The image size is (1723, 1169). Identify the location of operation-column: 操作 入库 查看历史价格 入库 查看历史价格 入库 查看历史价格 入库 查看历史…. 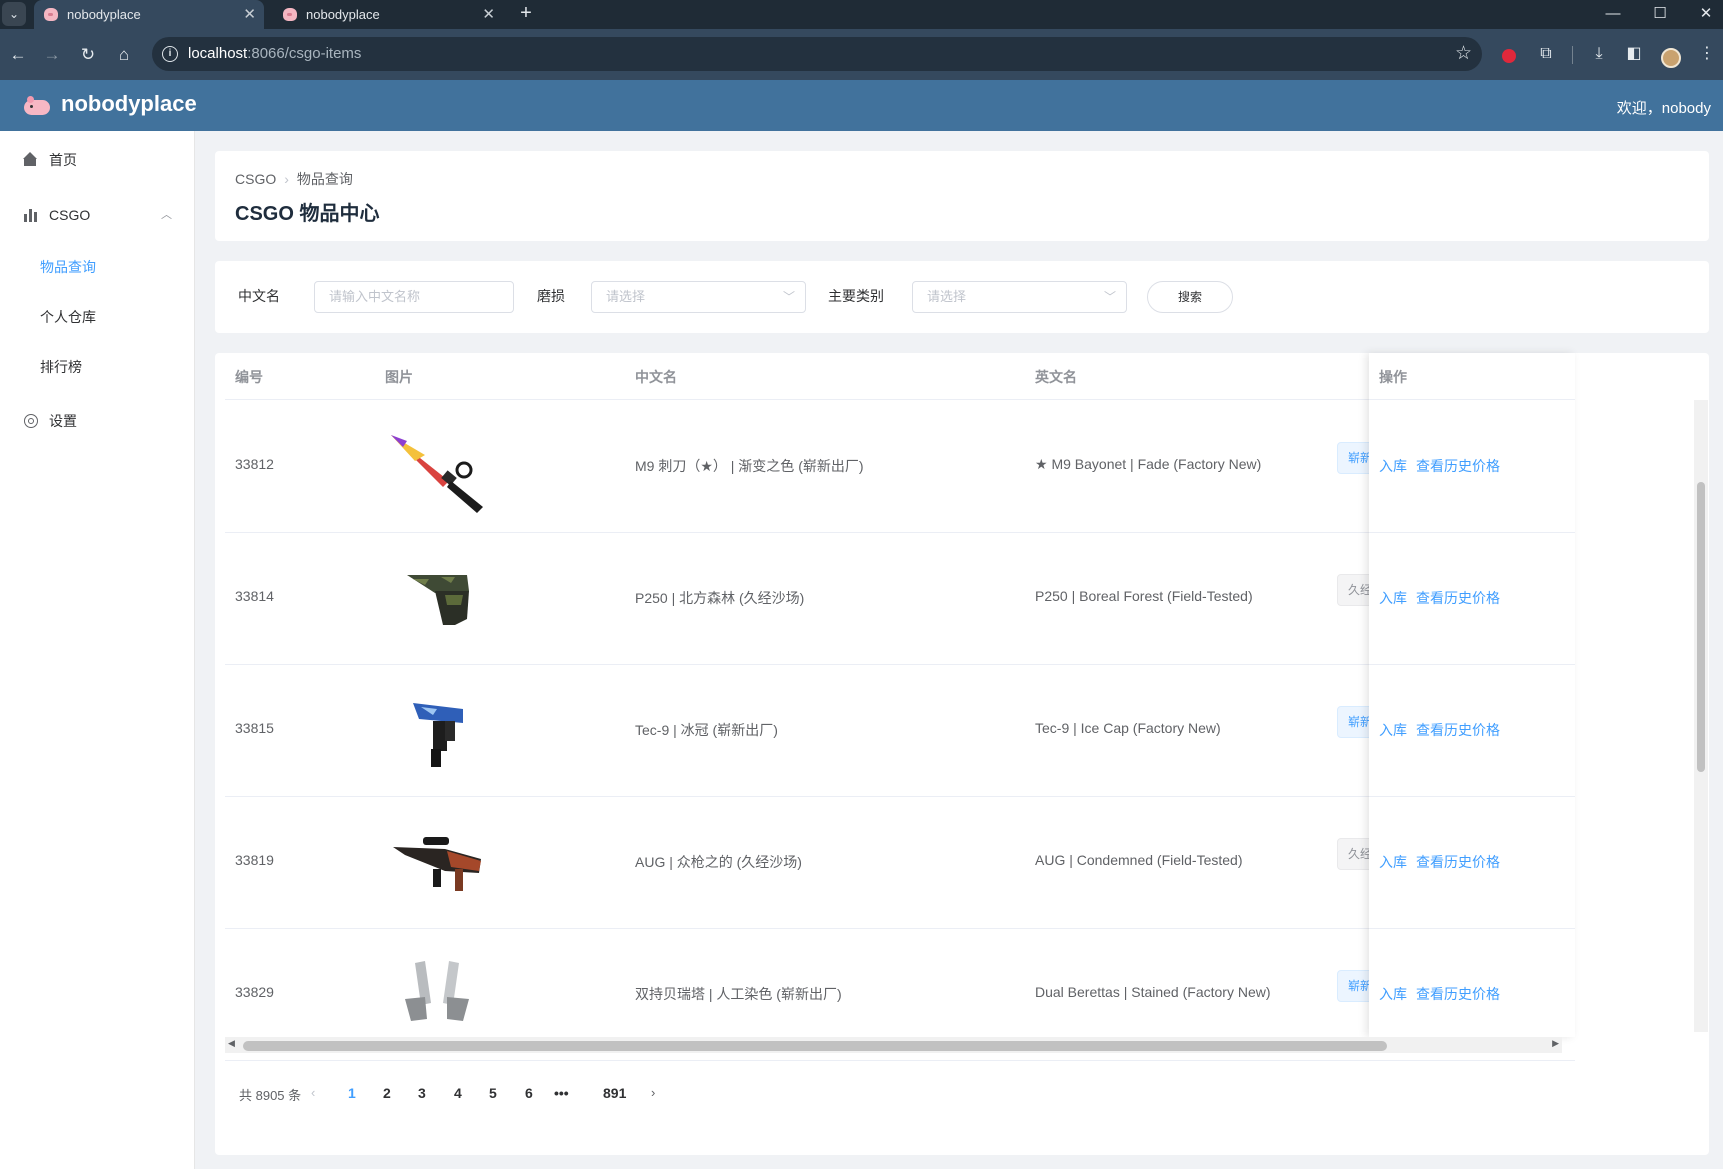
(1472, 707).